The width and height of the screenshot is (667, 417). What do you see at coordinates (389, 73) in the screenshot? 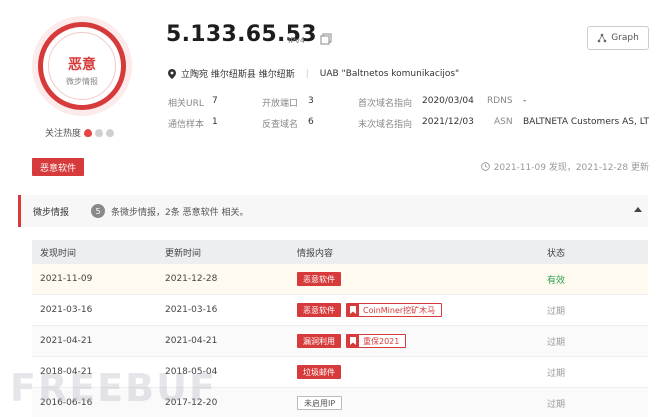
I see `location-org: UAB "Baltnetos komunikacijos"` at bounding box center [389, 73].